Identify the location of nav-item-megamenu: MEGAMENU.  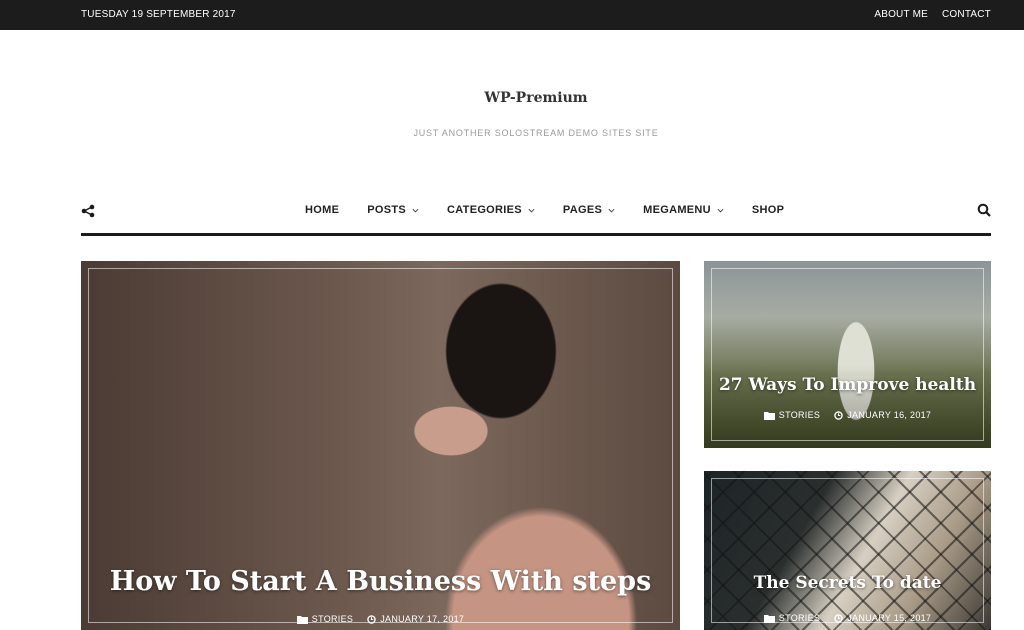
(683, 210).